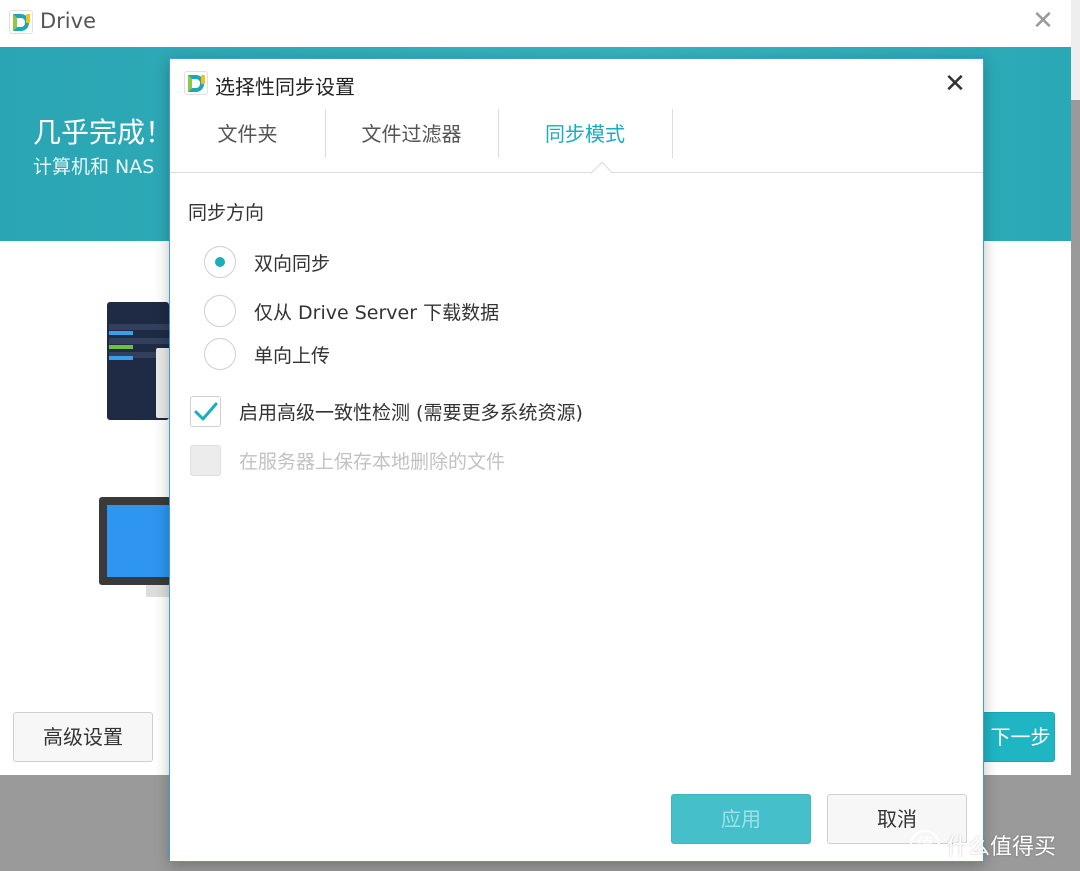  I want to click on sync-direction-label: 同步方向, so click(226, 213).